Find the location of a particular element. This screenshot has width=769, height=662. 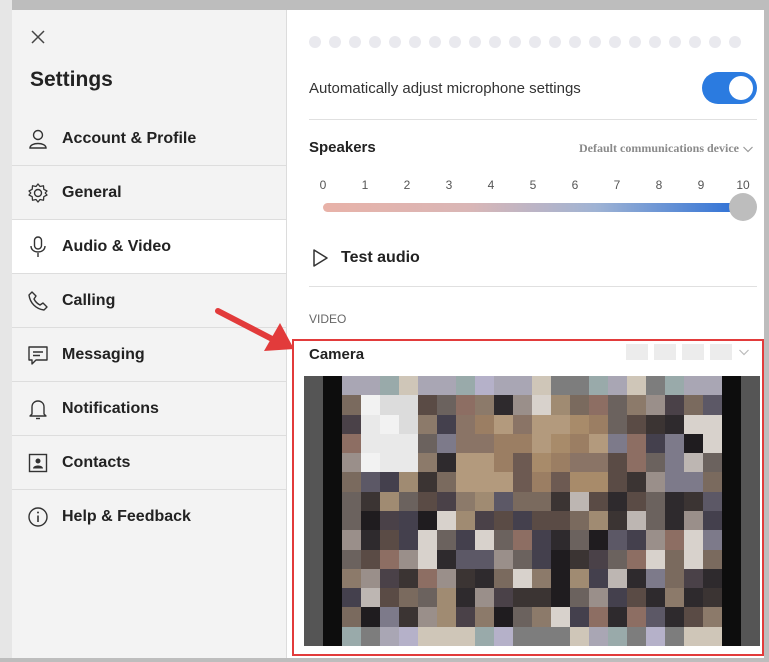

gear-icon is located at coordinates (38, 193).